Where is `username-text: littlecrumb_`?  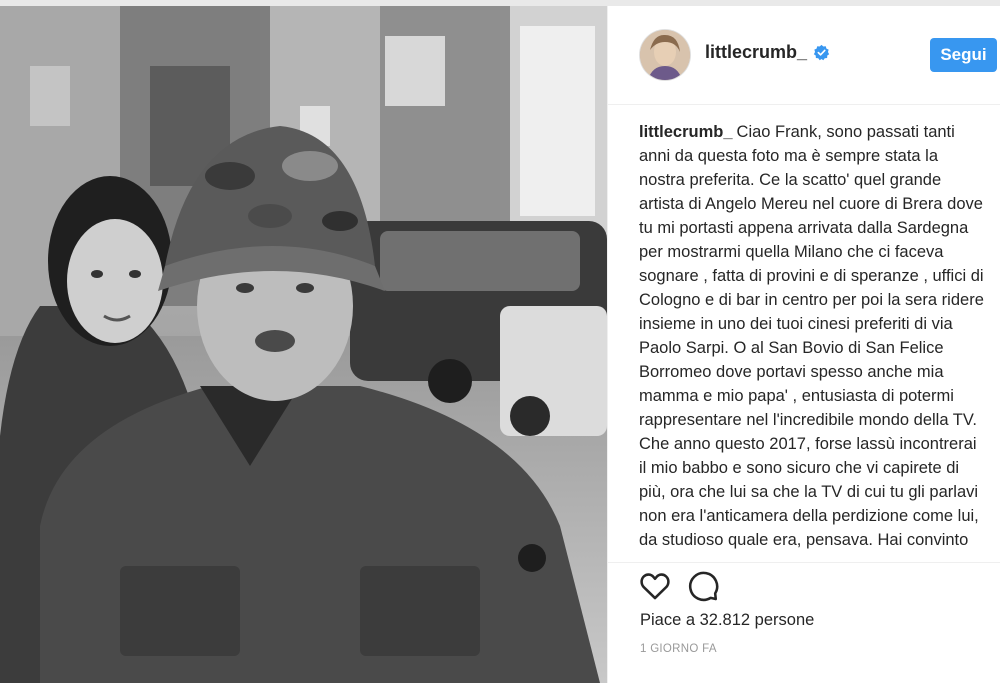
username-text: littlecrumb_ is located at coordinates (756, 52).